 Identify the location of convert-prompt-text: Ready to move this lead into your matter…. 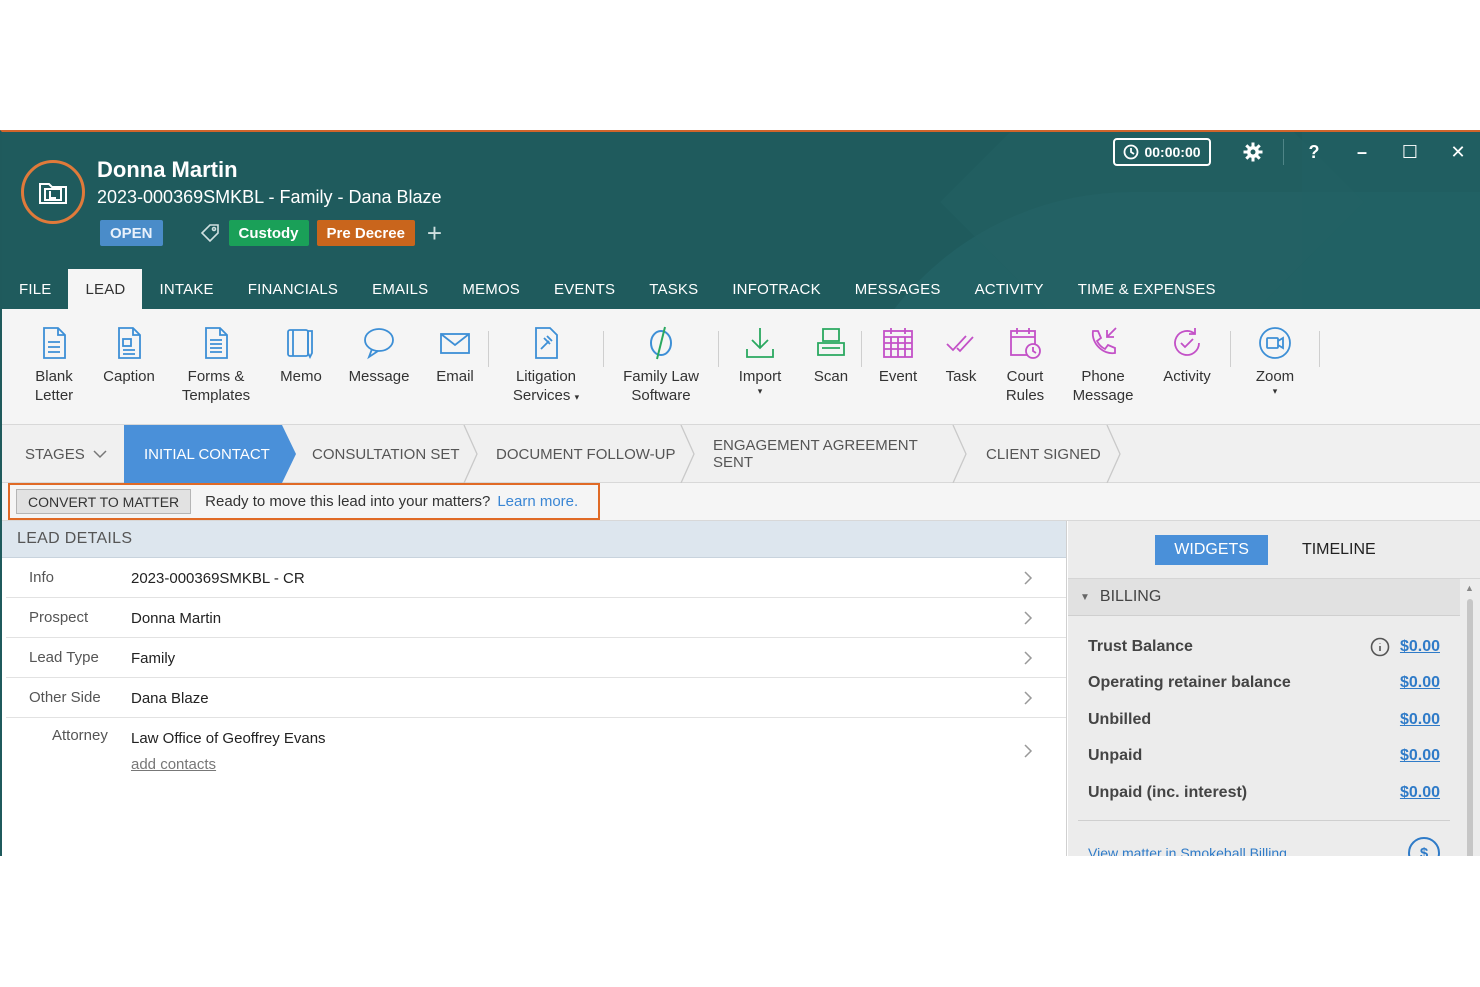
(348, 501).